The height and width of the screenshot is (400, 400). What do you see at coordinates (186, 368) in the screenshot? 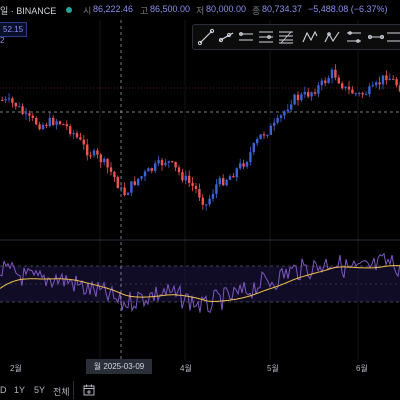
I see `x-axis-label-apr: 4월` at bounding box center [186, 368].